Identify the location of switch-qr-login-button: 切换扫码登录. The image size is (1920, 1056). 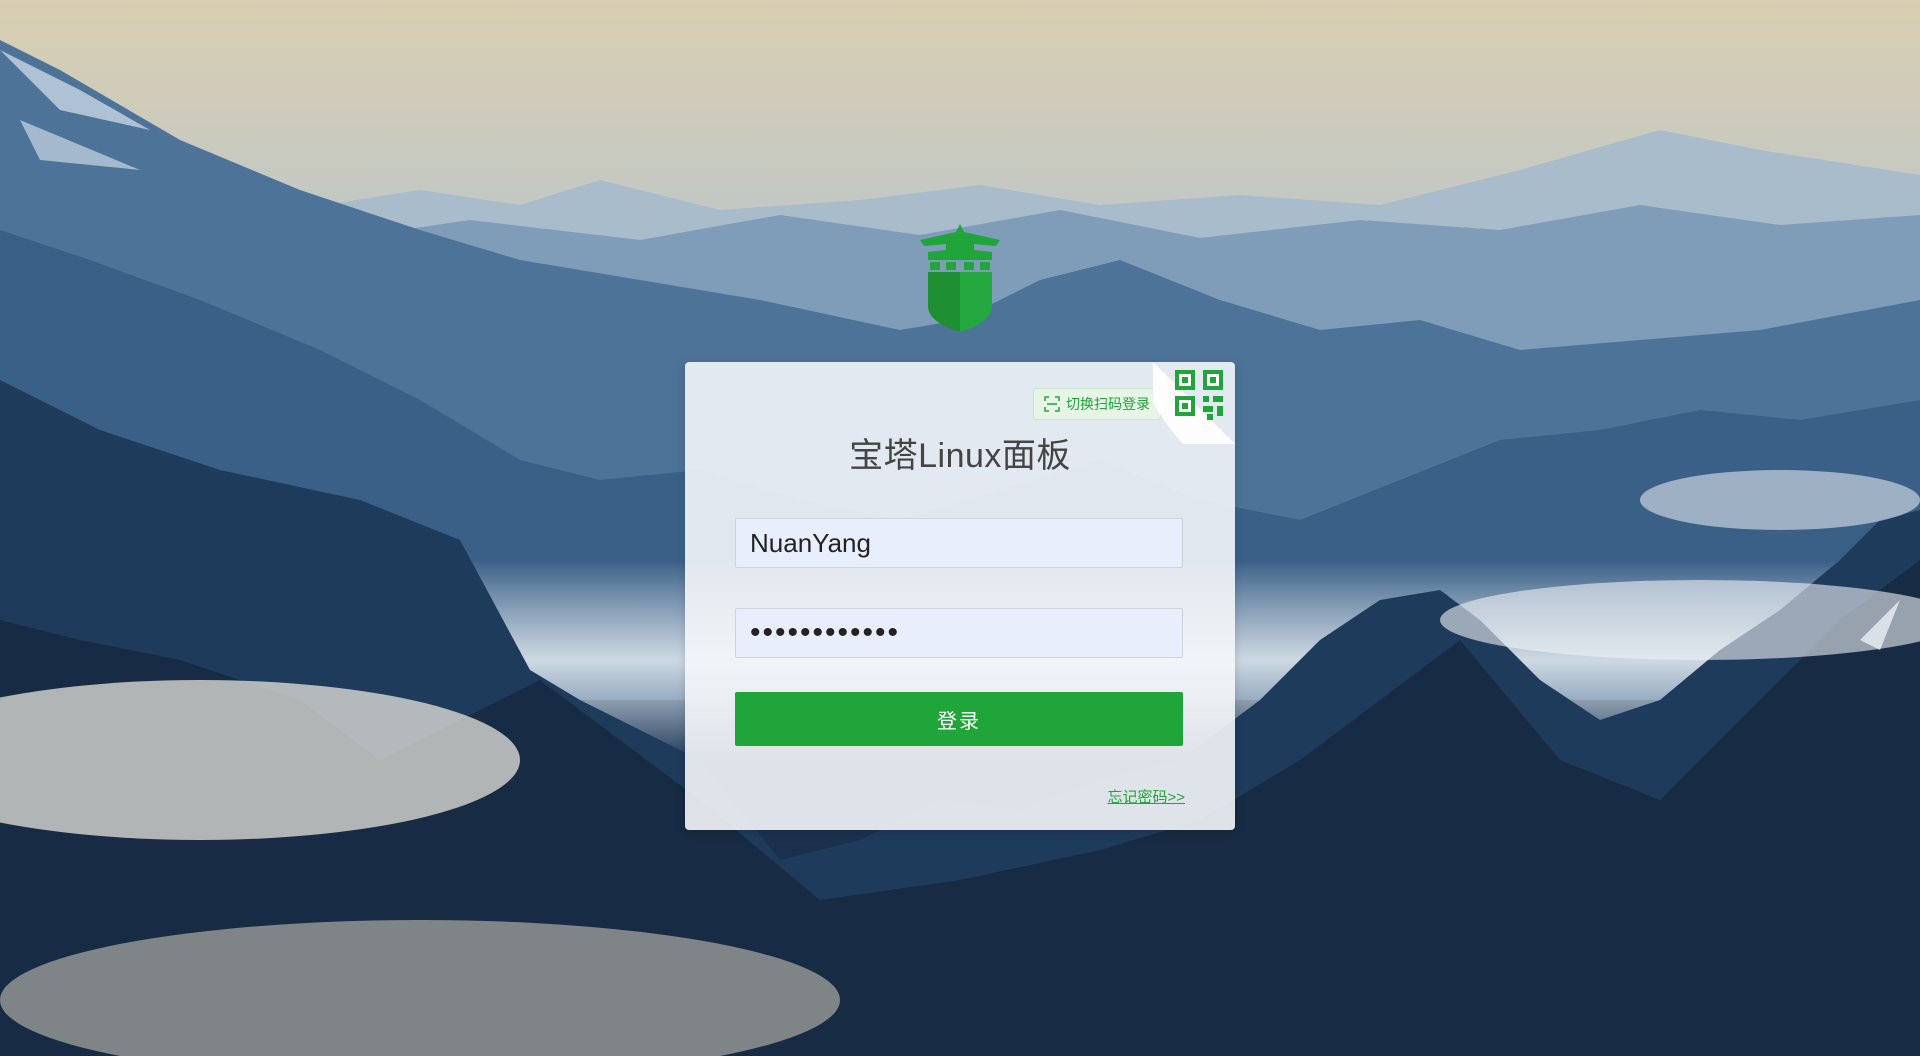
(1100, 404).